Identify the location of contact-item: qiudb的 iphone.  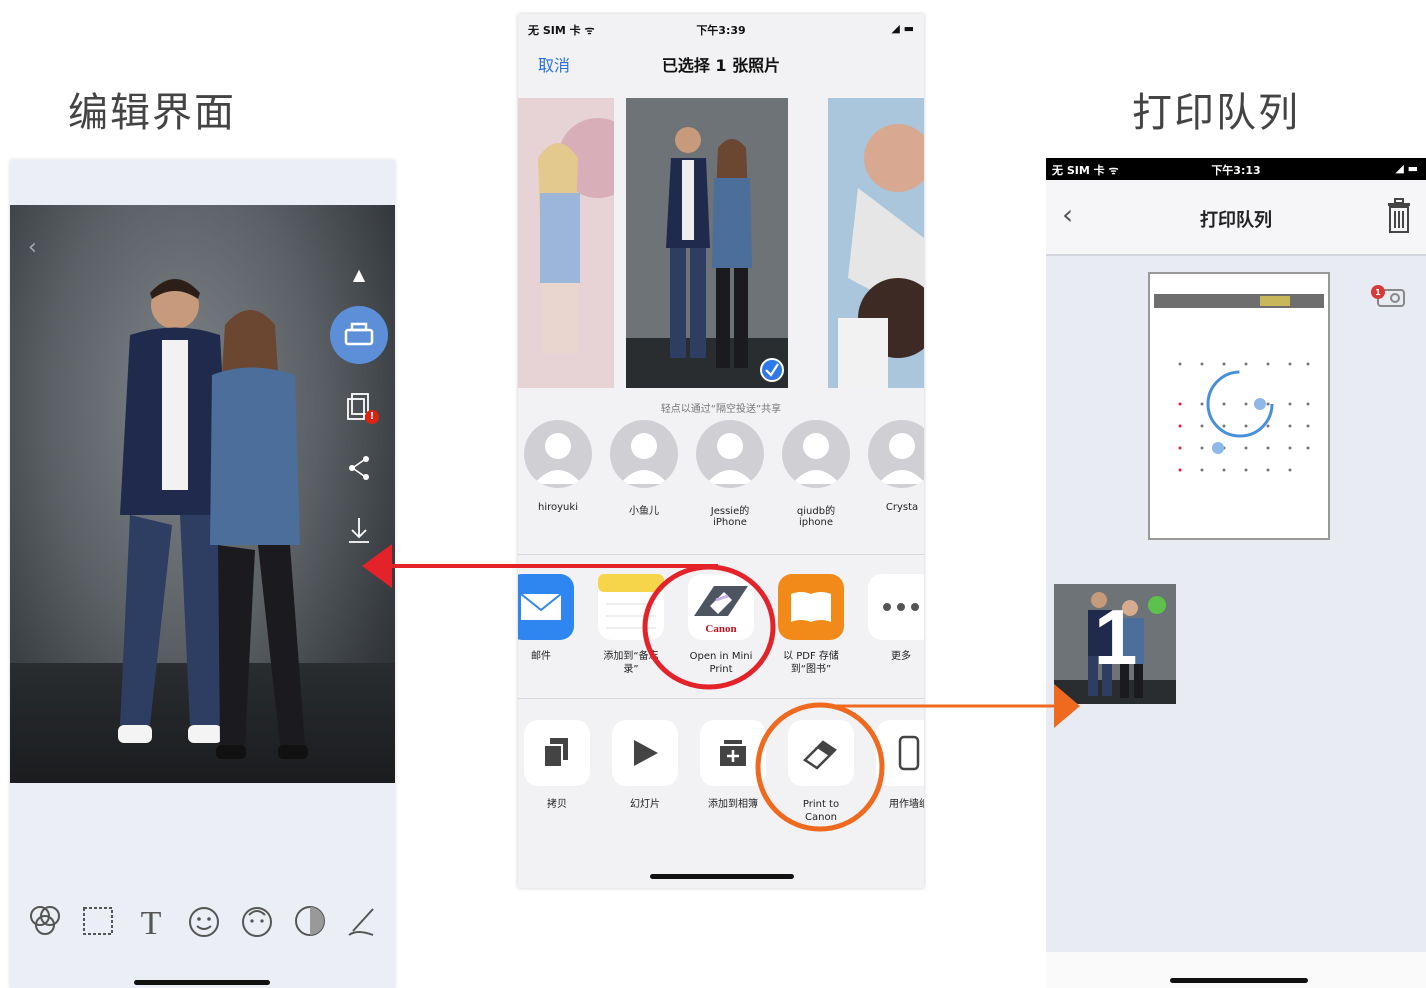
(816, 474).